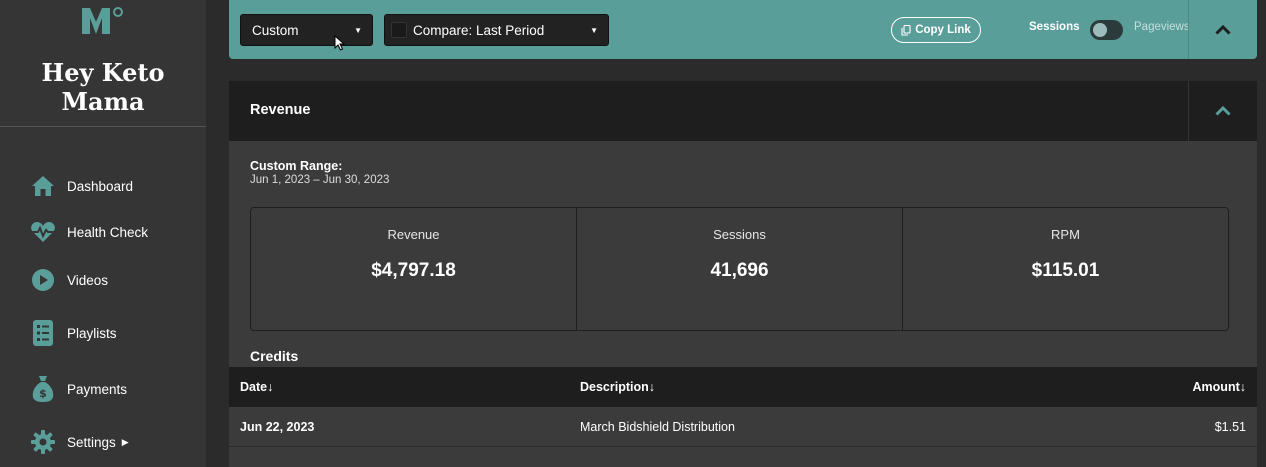  I want to click on money-bag-icon: $, so click(43, 389).